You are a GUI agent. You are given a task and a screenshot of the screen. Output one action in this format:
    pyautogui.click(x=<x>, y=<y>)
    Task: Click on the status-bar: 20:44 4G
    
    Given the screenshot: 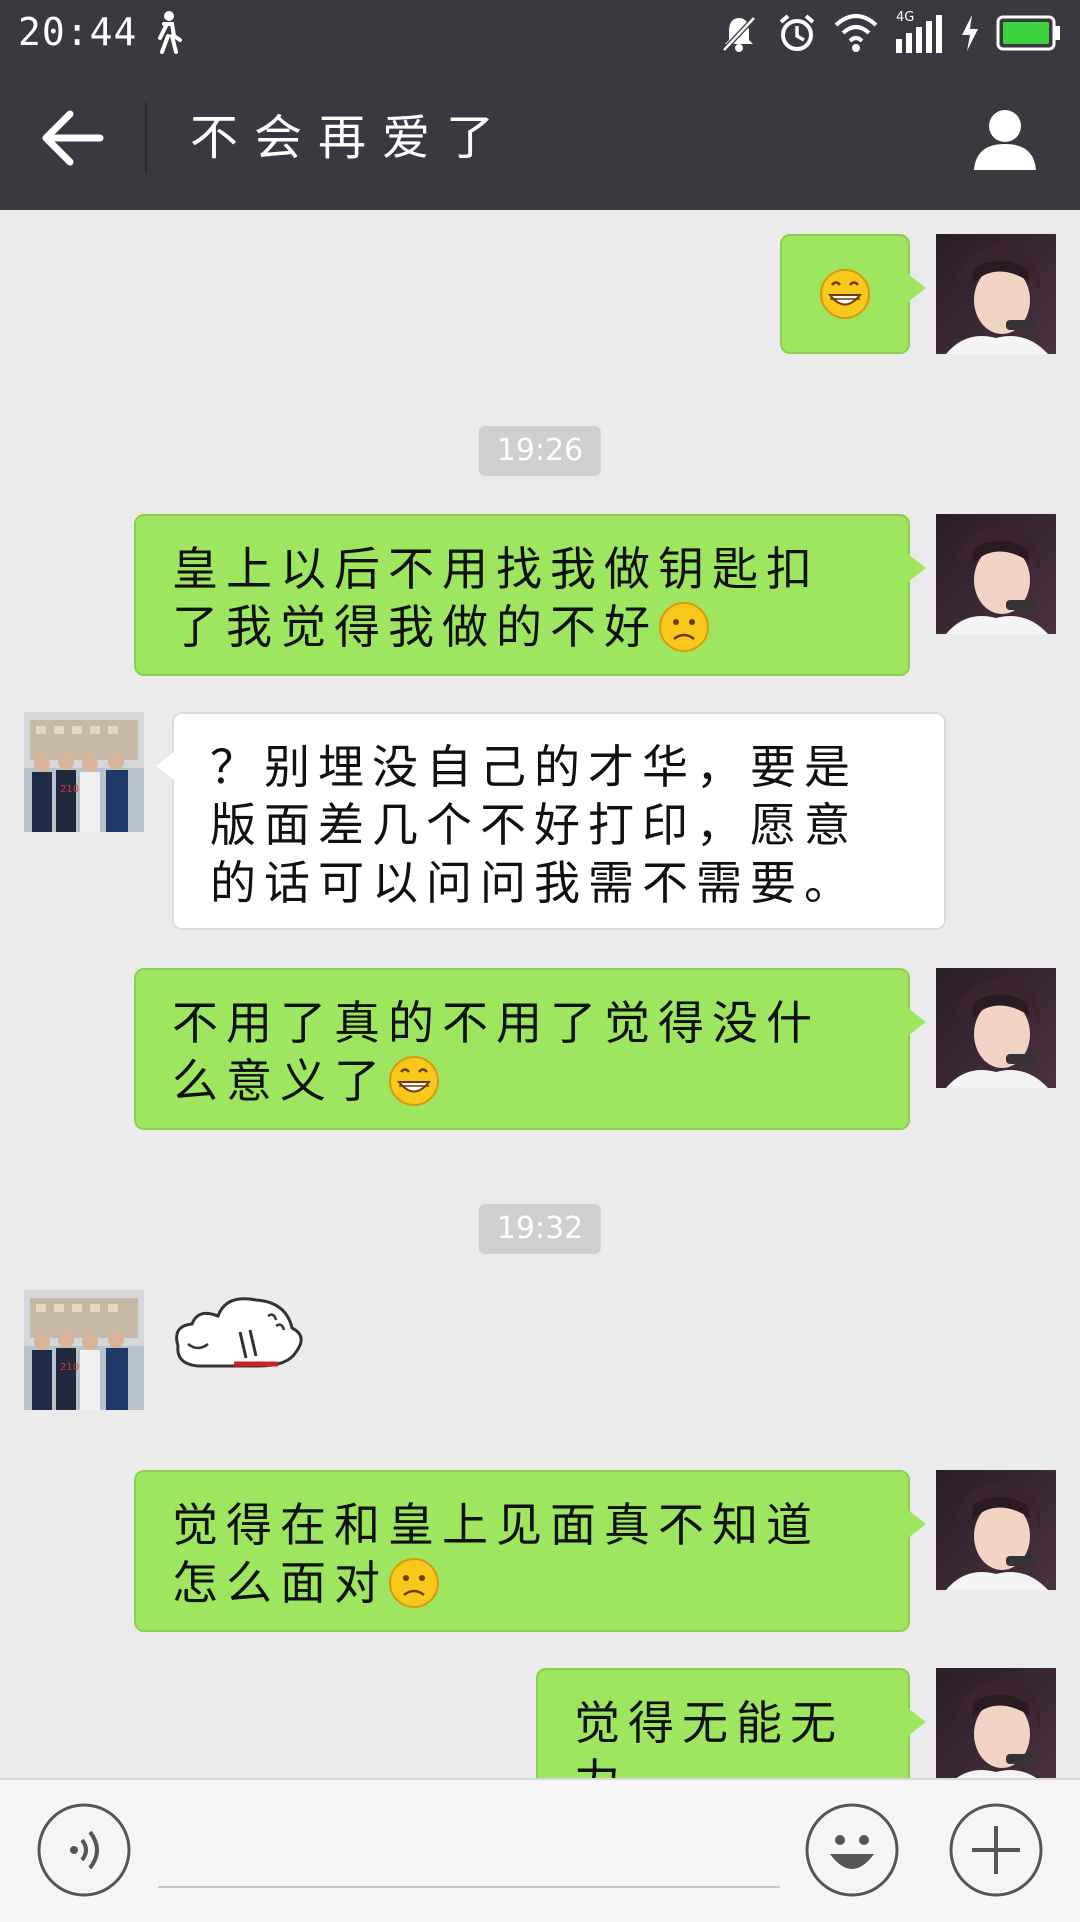 What is the action you would take?
    pyautogui.click(x=540, y=33)
    